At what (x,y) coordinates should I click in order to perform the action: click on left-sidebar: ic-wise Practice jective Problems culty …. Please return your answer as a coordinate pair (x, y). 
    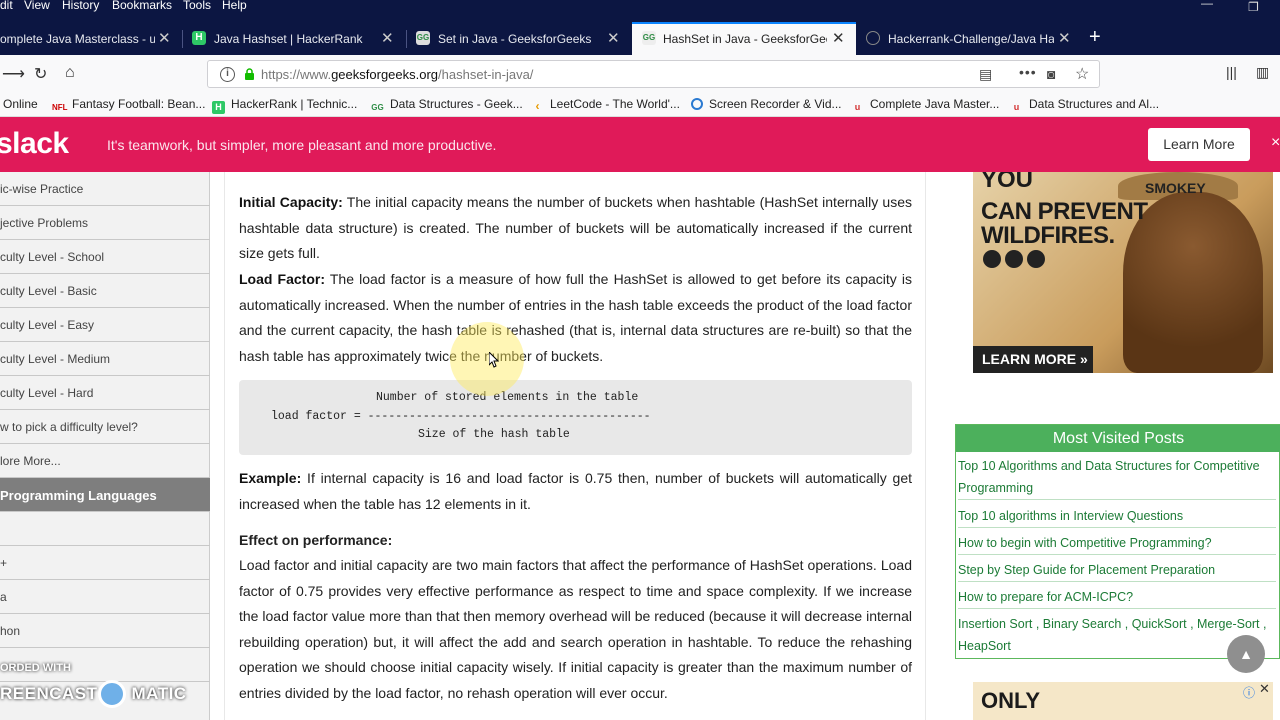
    Looking at the image, I should click on (105, 446).